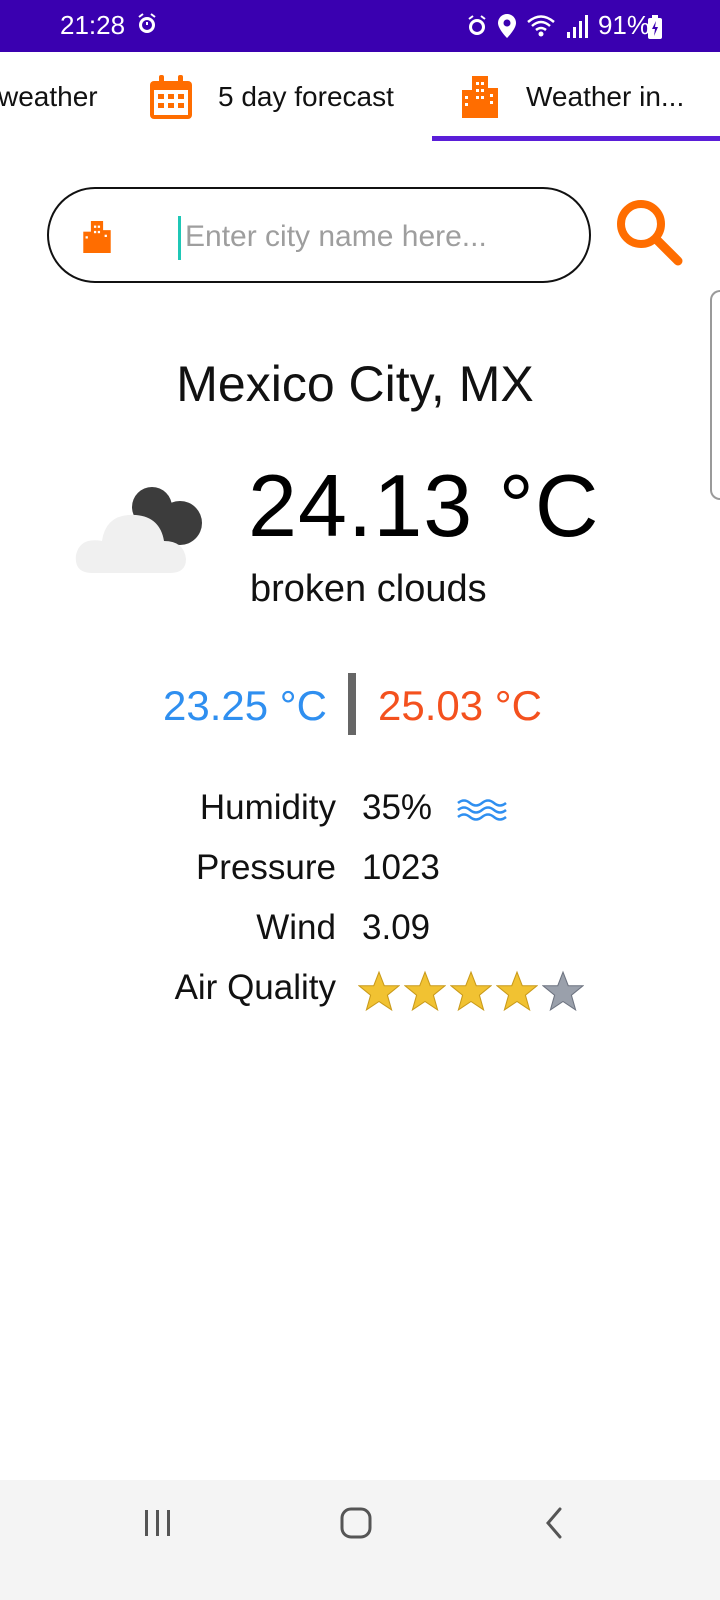 The width and height of the screenshot is (720, 1600). What do you see at coordinates (158, 1525) in the screenshot?
I see `recents-icon` at bounding box center [158, 1525].